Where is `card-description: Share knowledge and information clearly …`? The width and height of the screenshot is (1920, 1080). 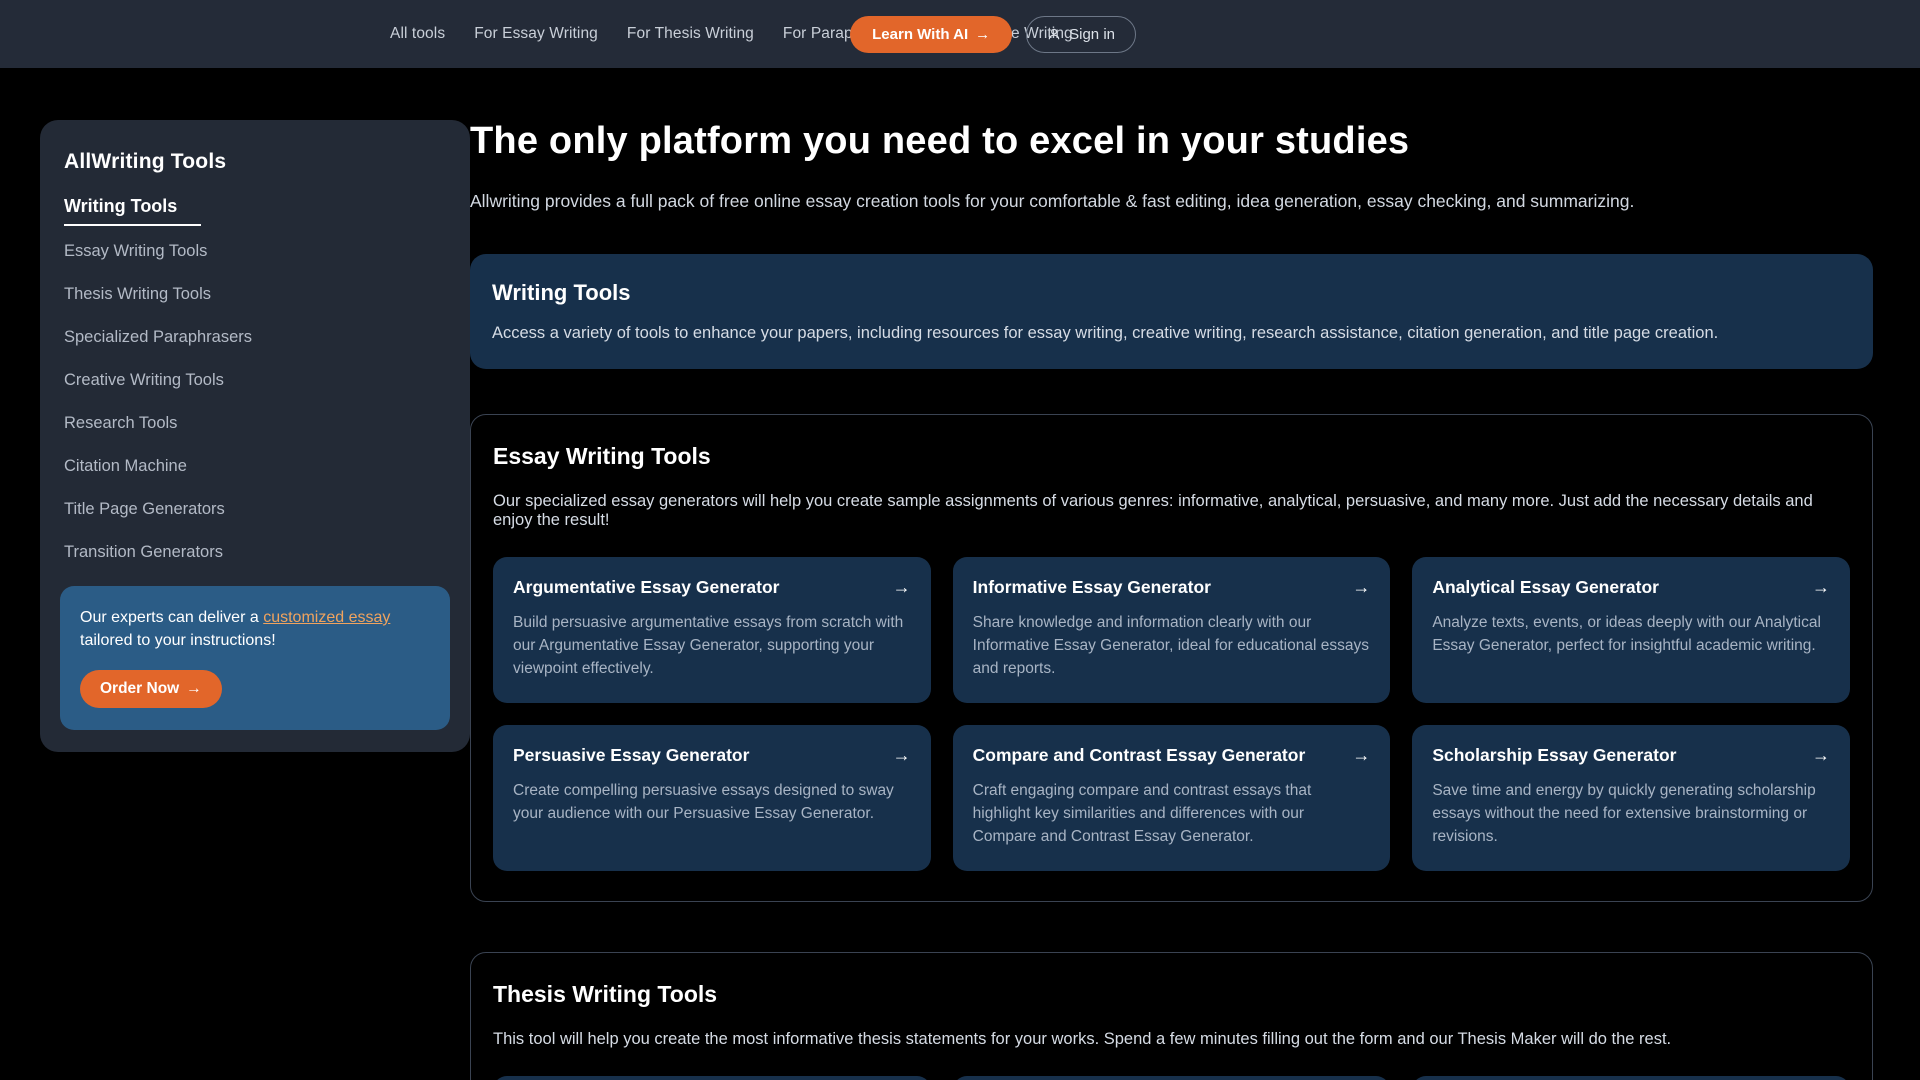
card-description: Share knowledge and information clearly … is located at coordinates (1170, 645).